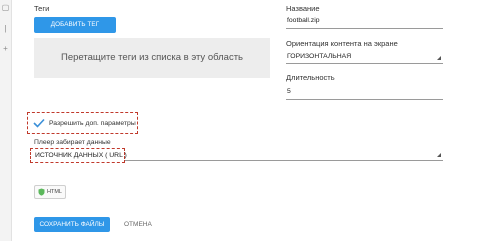 Image resolution: width=480 pixels, height=241 pixels. What do you see at coordinates (42, 8) in the screenshot?
I see `tags-label: Теги` at bounding box center [42, 8].